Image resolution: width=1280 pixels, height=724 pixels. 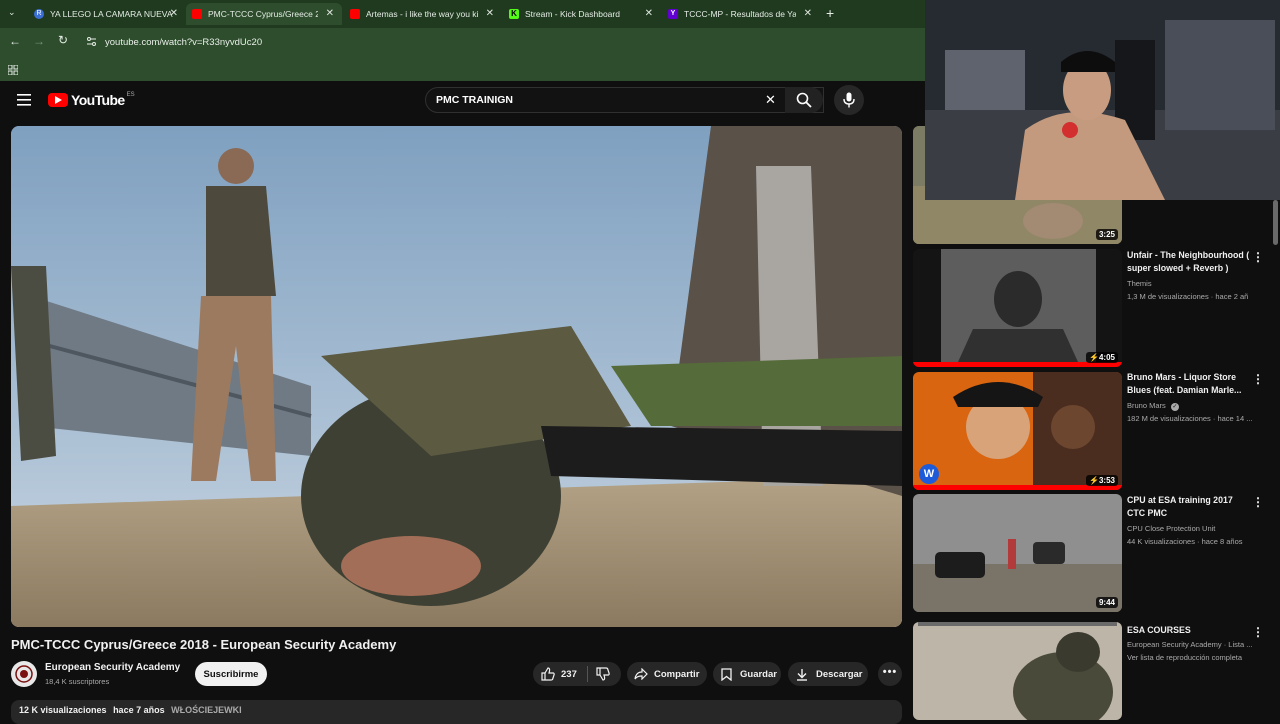 I want to click on back-arrow-icon: ←, so click(x=15, y=41).